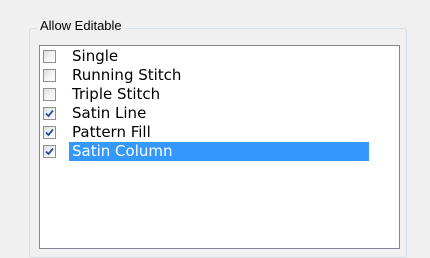 The image size is (430, 258). Describe the element at coordinates (49, 56) in the screenshot. I see `checkbox-single` at that location.